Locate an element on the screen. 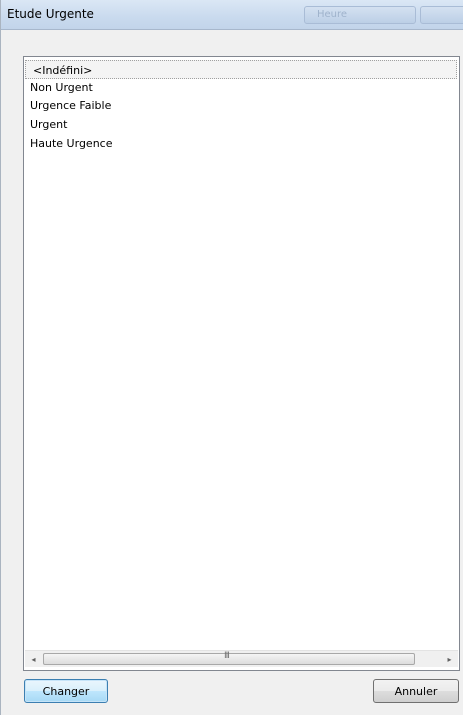 The height and width of the screenshot is (715, 463). list-item-indefini: <Indéfini> is located at coordinates (241, 69).